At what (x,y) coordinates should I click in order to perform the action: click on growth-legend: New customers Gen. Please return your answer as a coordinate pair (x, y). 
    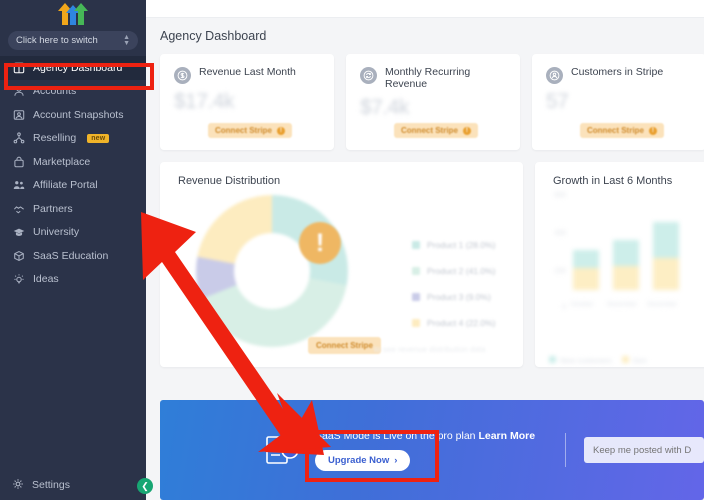
    Looking at the image, I should click on (598, 360).